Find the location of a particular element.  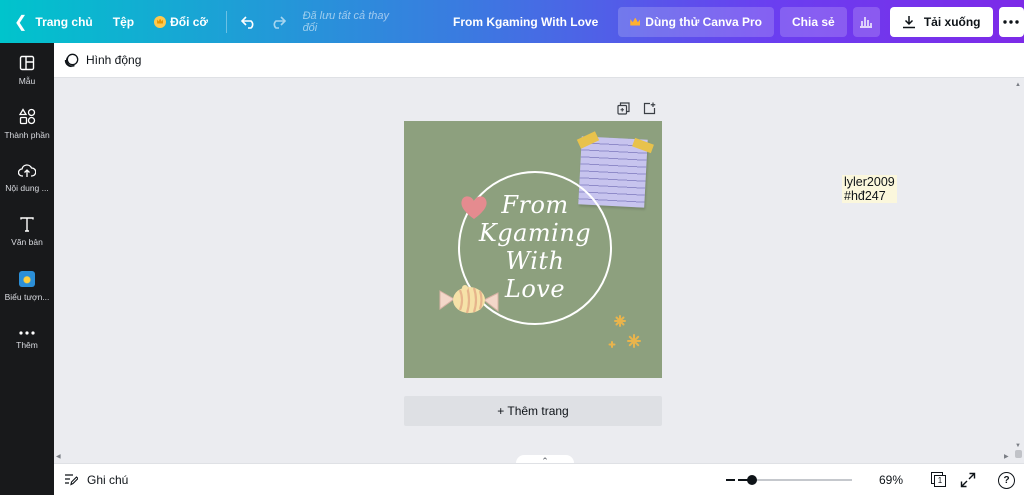

share-label: Chia sẻ is located at coordinates (813, 21).